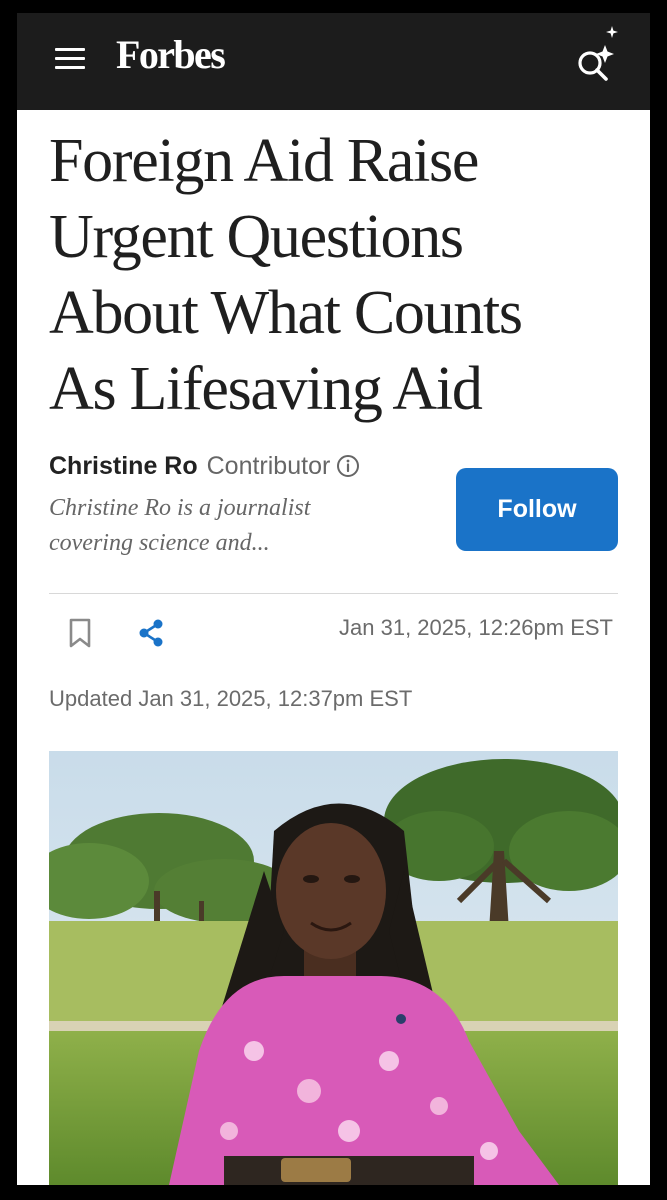 This screenshot has width=667, height=1200. What do you see at coordinates (91, 698) in the screenshot?
I see `updated-label: Updated` at bounding box center [91, 698].